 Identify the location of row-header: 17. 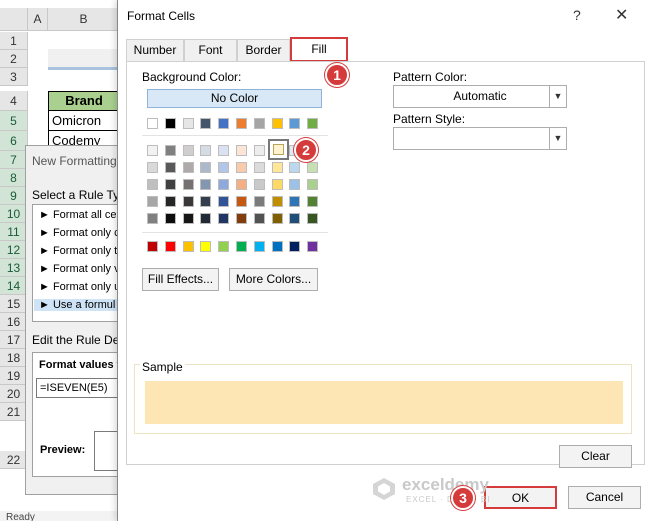
(14, 340).